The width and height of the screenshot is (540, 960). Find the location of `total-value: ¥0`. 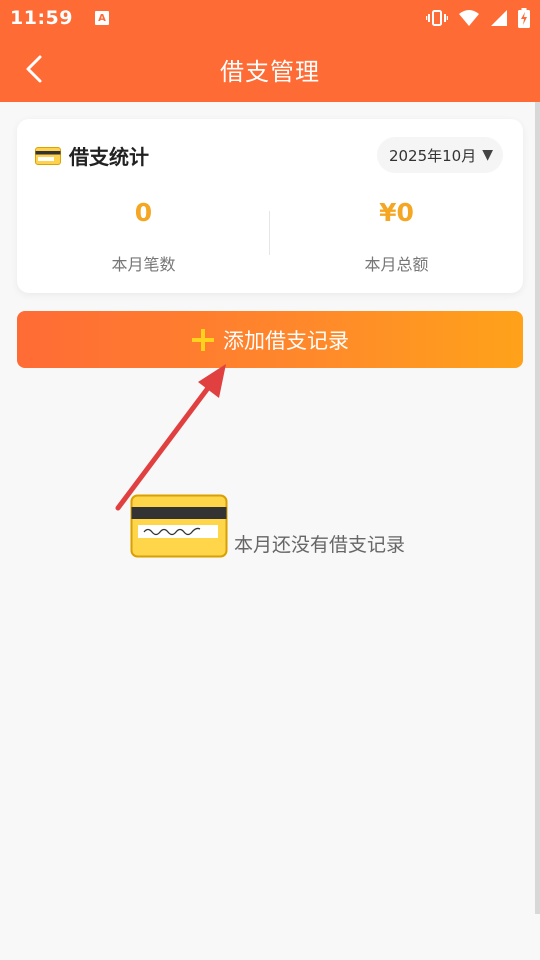

total-value: ¥0 is located at coordinates (396, 212).